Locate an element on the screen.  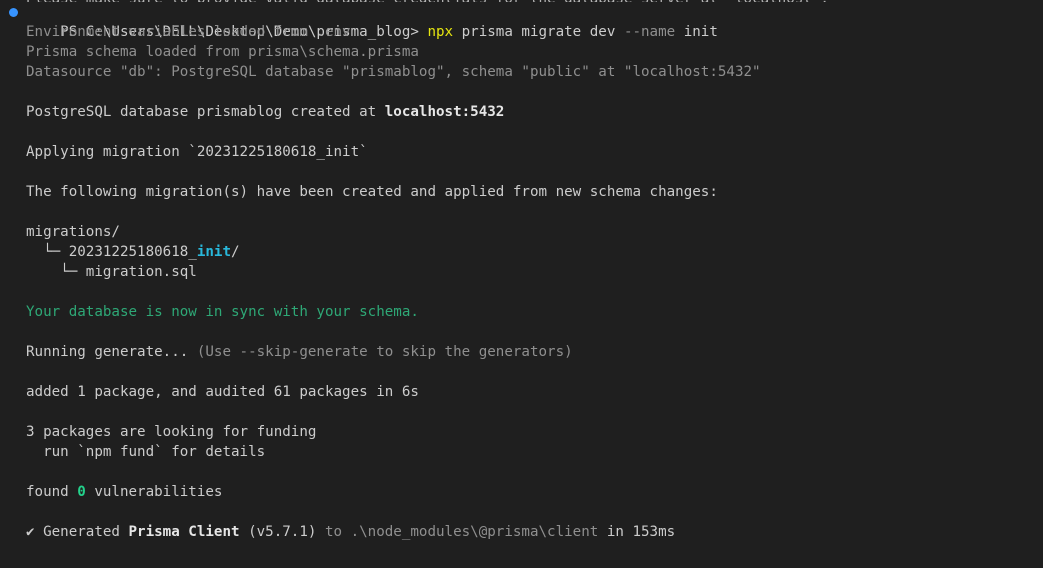
tree-folder-highlight: init is located at coordinates (214, 252).